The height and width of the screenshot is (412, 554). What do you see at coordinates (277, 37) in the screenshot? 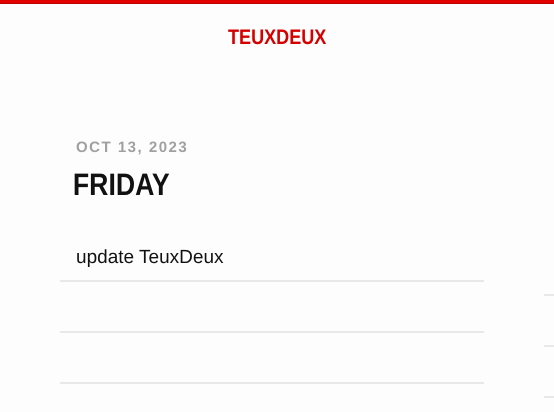
I see `logo: TEUXDEUX` at bounding box center [277, 37].